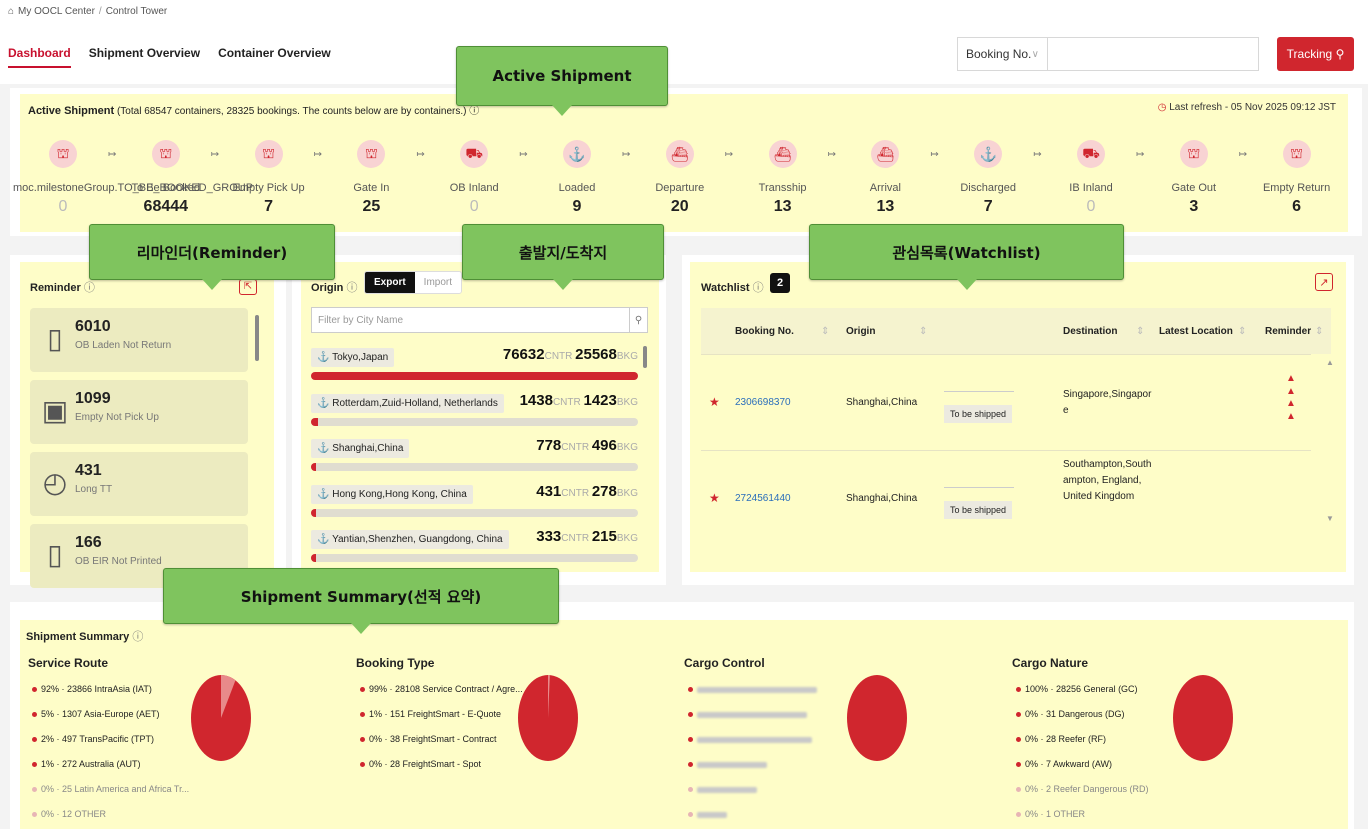 Image resolution: width=1368 pixels, height=829 pixels. Describe the element at coordinates (860, 331) in the screenshot. I see `col-origin: Origin` at that location.